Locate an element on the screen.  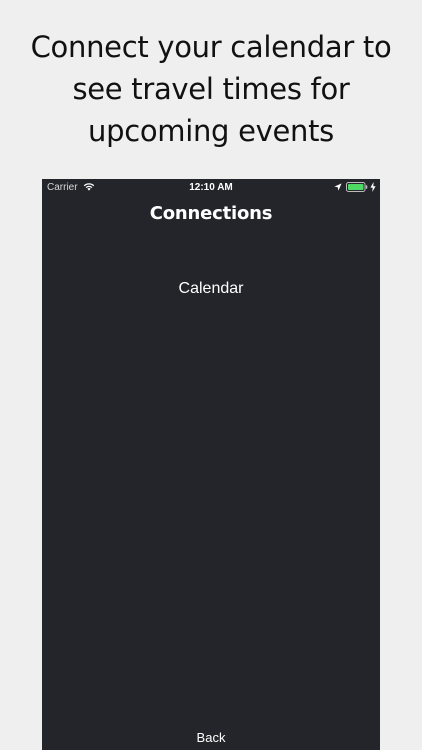
page-title: Connections is located at coordinates (211, 213).